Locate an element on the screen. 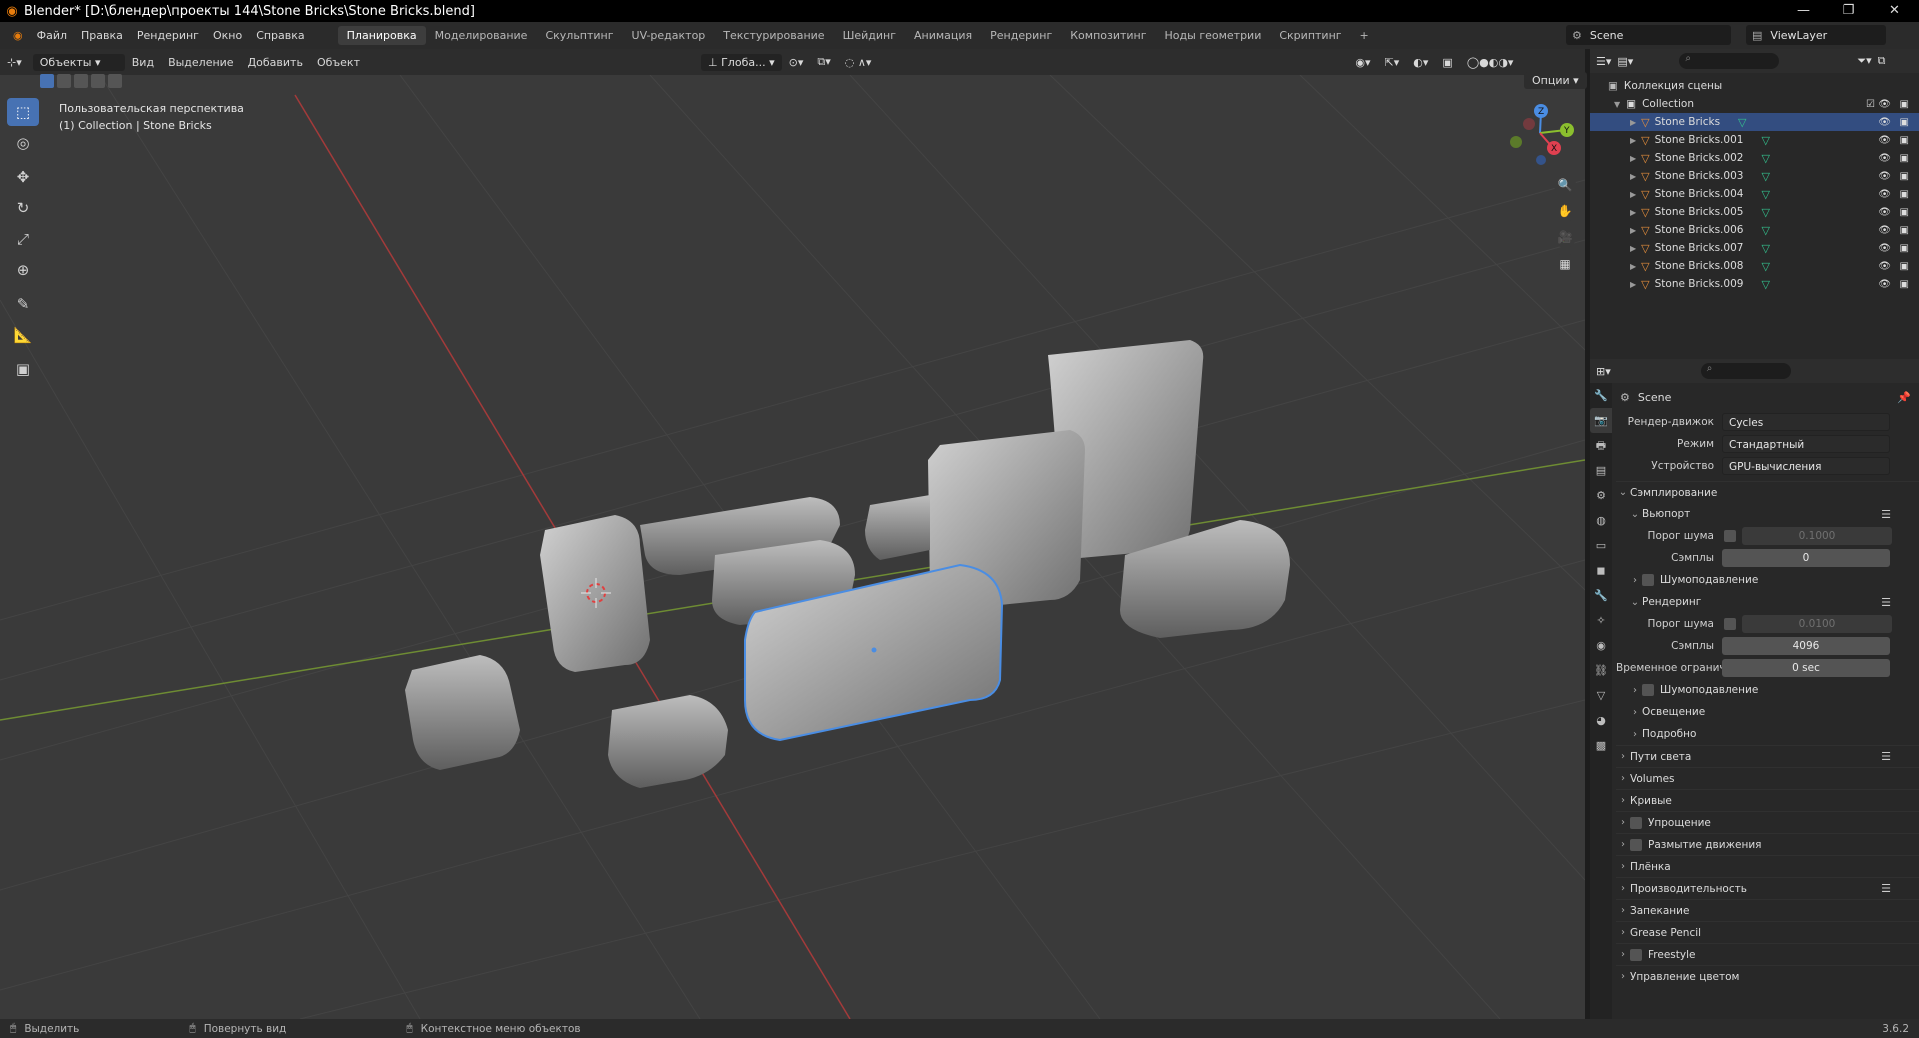 This screenshot has height=1038, width=1919. transform-icon: ⊕ is located at coordinates (23, 270).